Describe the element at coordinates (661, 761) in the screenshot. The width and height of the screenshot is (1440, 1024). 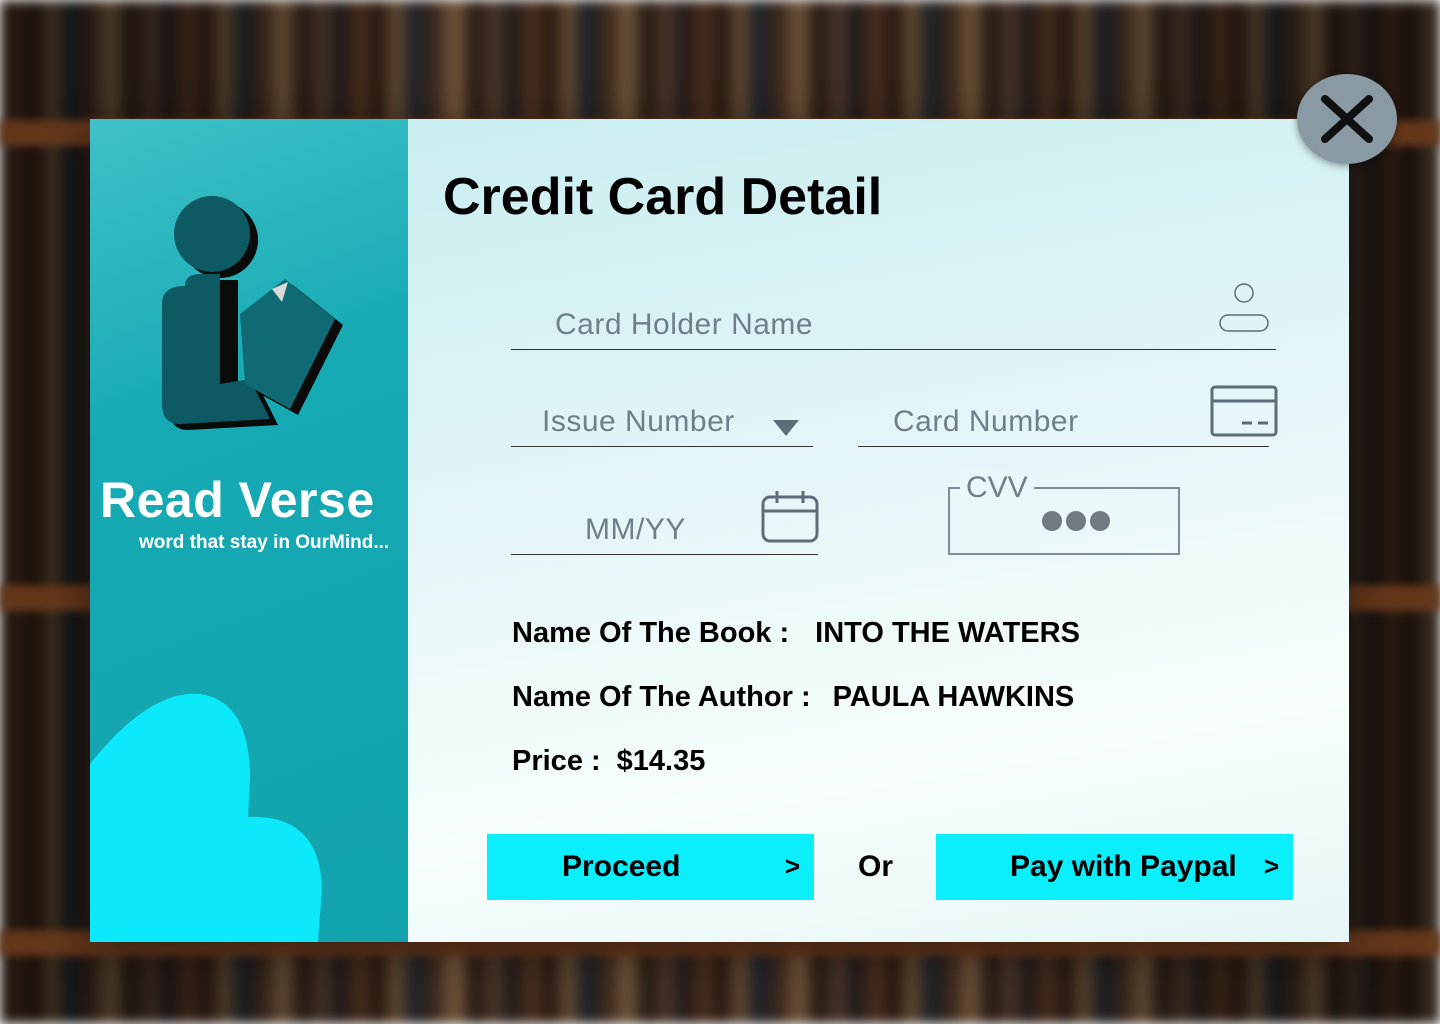
I see `price-value: $14.35` at that location.